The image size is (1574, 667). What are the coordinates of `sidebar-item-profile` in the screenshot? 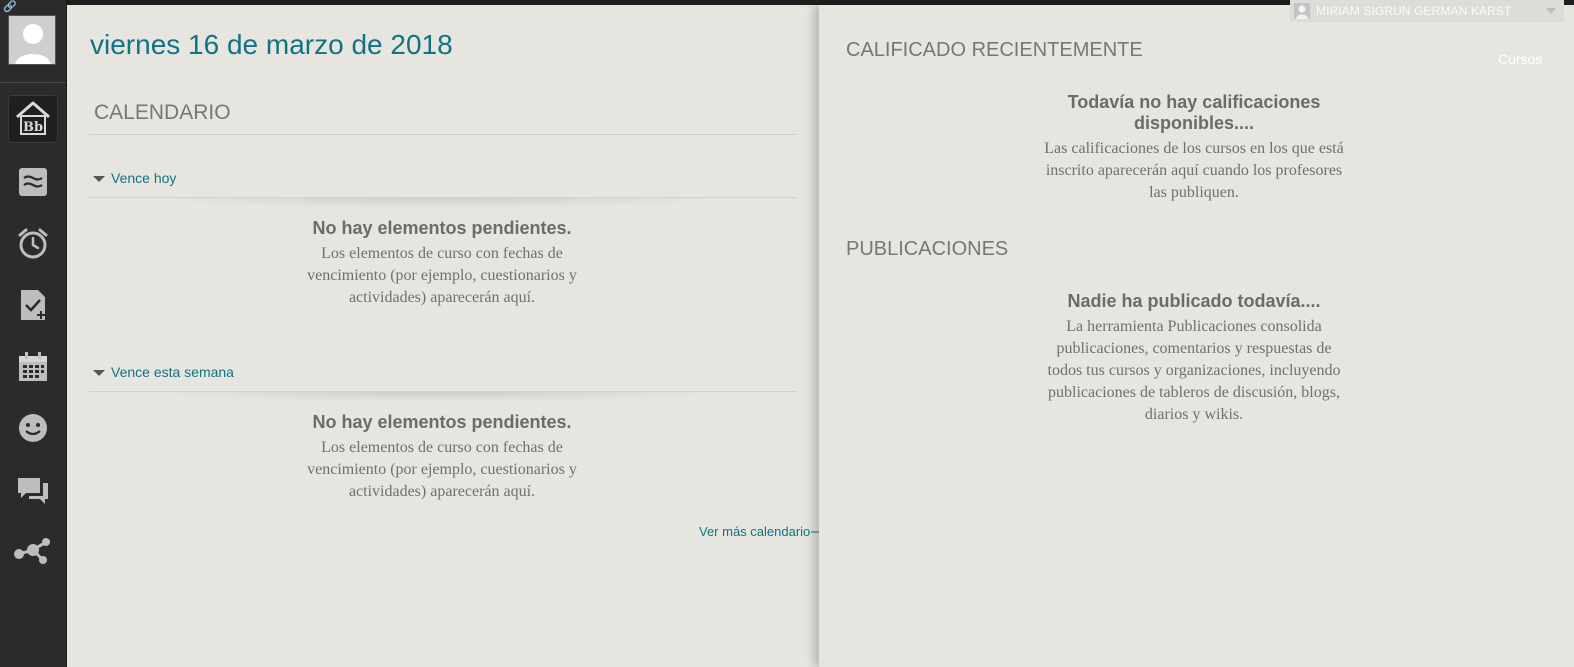 It's located at (33, 428).